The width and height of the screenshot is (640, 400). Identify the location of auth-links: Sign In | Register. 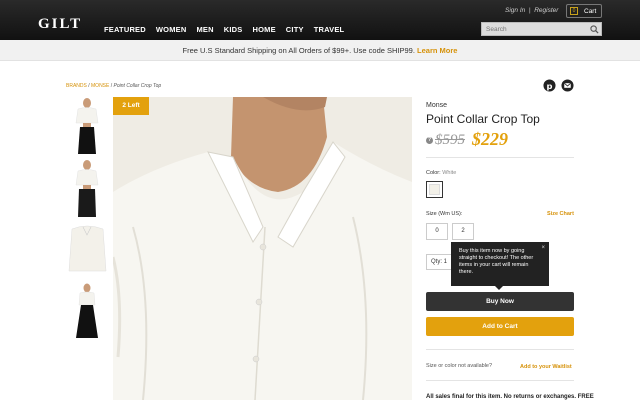
(531, 10).